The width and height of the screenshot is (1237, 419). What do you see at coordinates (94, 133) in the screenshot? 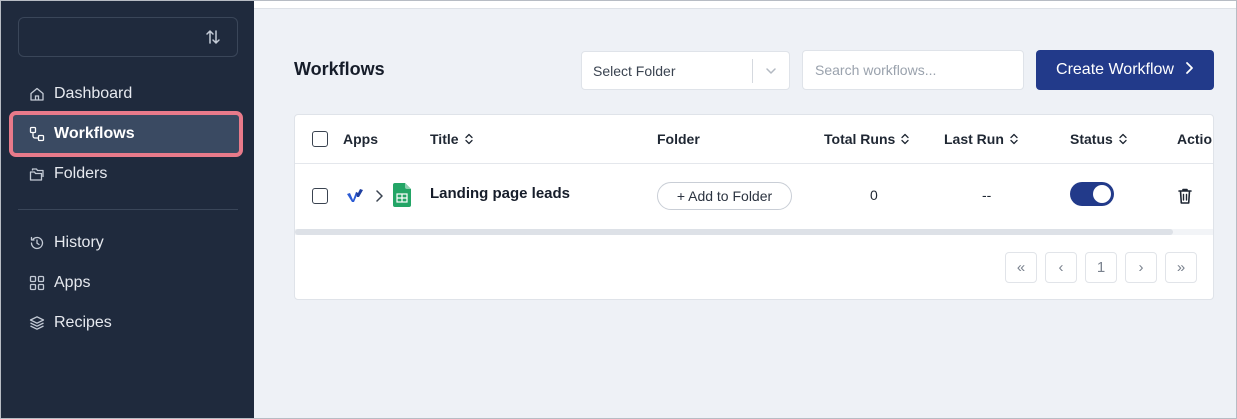
I see `sidebar-item-label: Workflows` at bounding box center [94, 133].